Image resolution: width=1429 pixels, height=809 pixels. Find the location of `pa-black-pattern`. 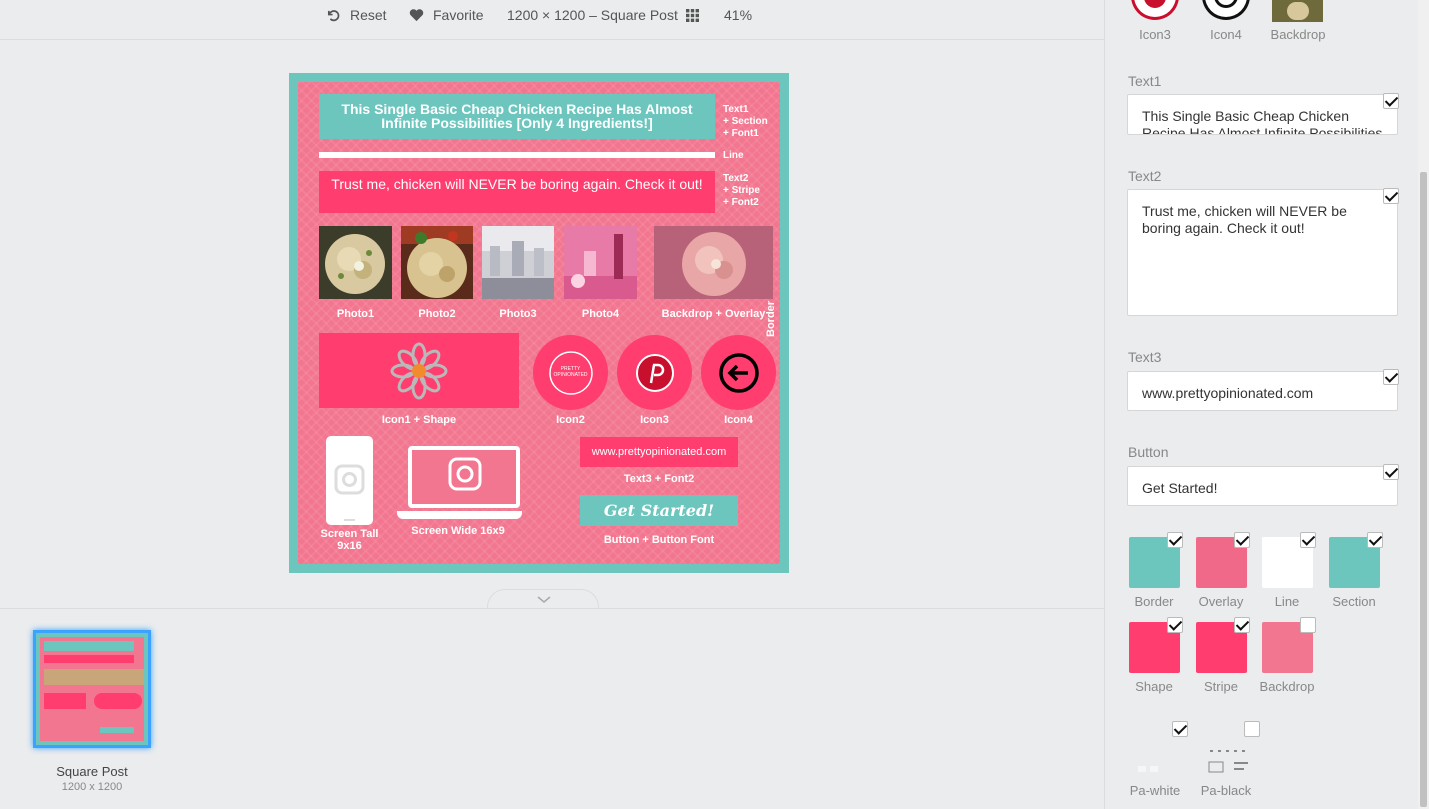

pa-black-pattern is located at coordinates (1231, 760).